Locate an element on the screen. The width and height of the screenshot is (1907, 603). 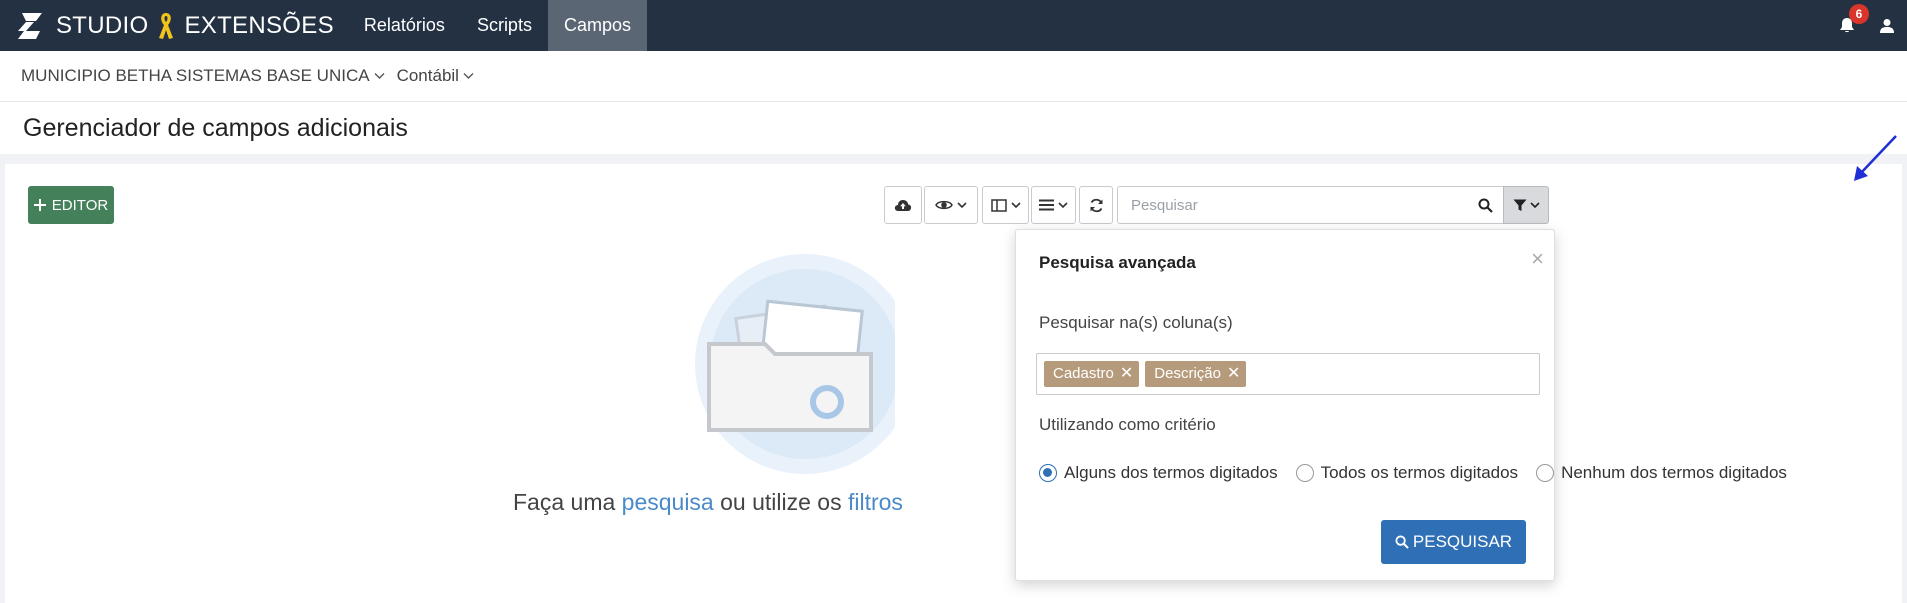
column-tag-descricao: Descrição ✕ is located at coordinates (1196, 374).